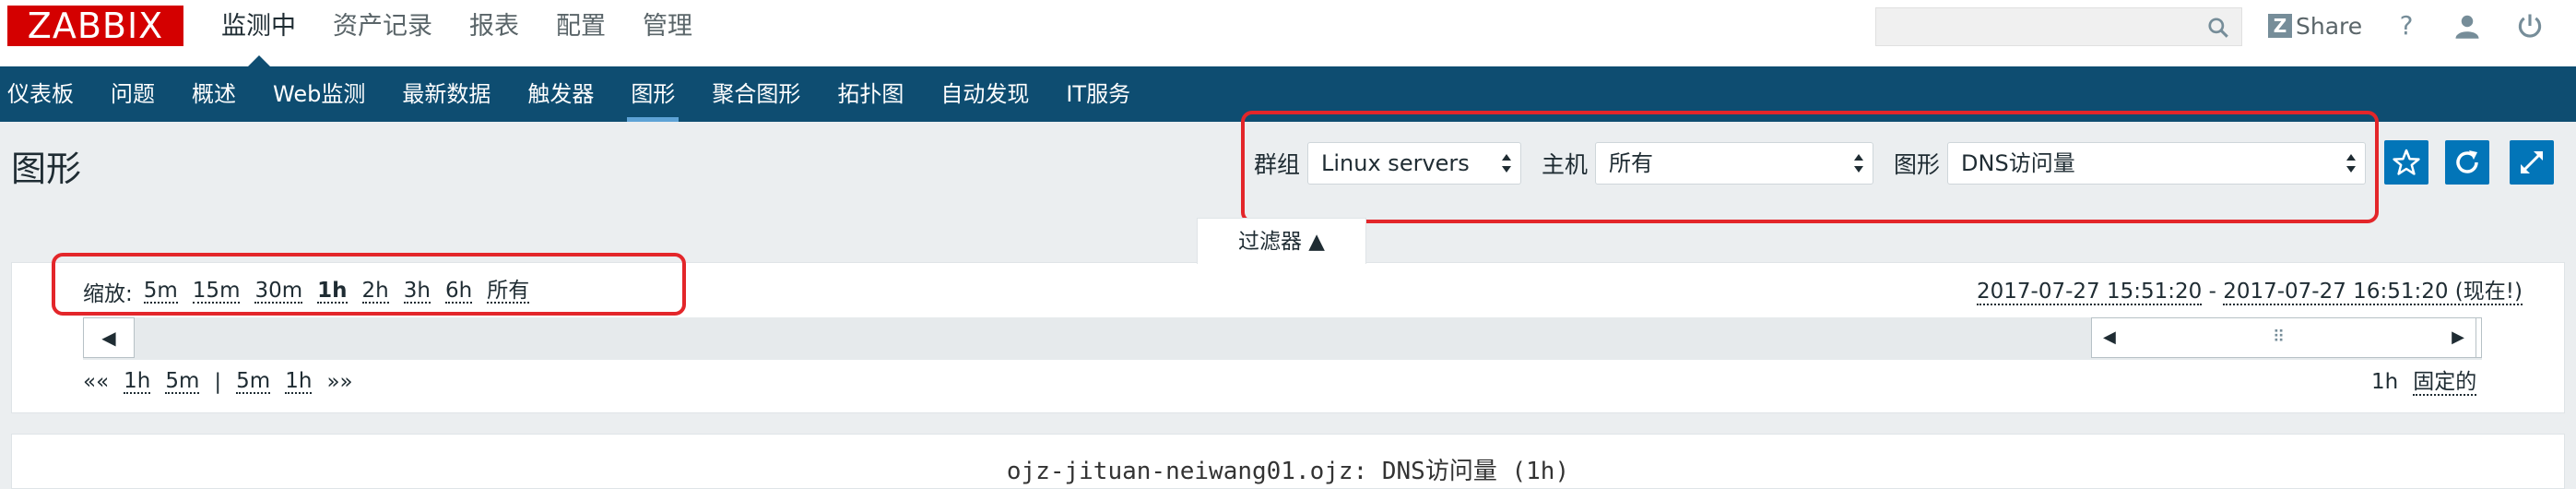 The image size is (2576, 489). I want to click on period-fwd-1h: 1h, so click(299, 382).